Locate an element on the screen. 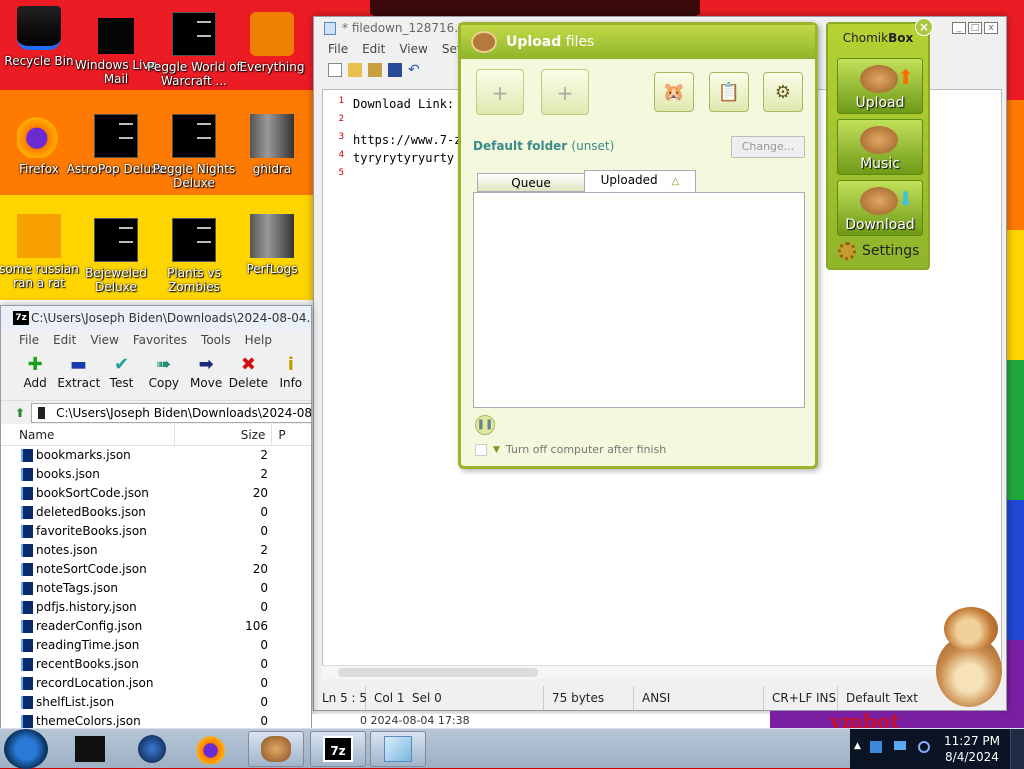 Image resolution: width=1024 pixels, height=769 pixels. table-row: shelfList.json 0 is located at coordinates (156, 702).